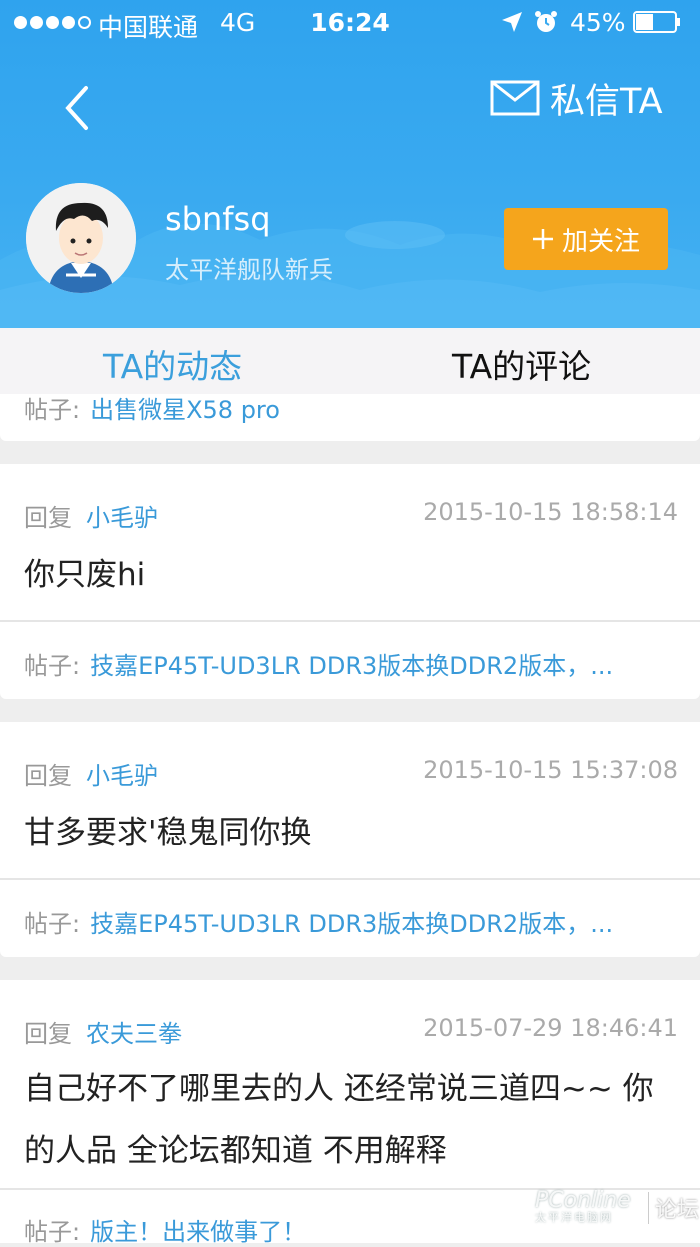 Image resolution: width=700 pixels, height=1247 pixels. What do you see at coordinates (521, 364) in the screenshot?
I see `tab-ta-comments: TA的评论` at bounding box center [521, 364].